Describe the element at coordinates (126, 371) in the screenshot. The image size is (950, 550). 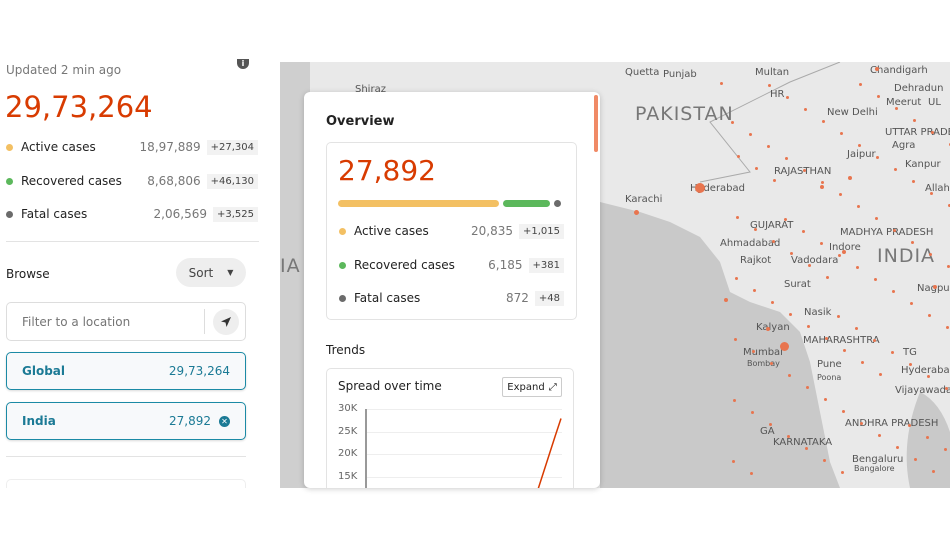
I see `location-global: Global 29,73,264` at that location.